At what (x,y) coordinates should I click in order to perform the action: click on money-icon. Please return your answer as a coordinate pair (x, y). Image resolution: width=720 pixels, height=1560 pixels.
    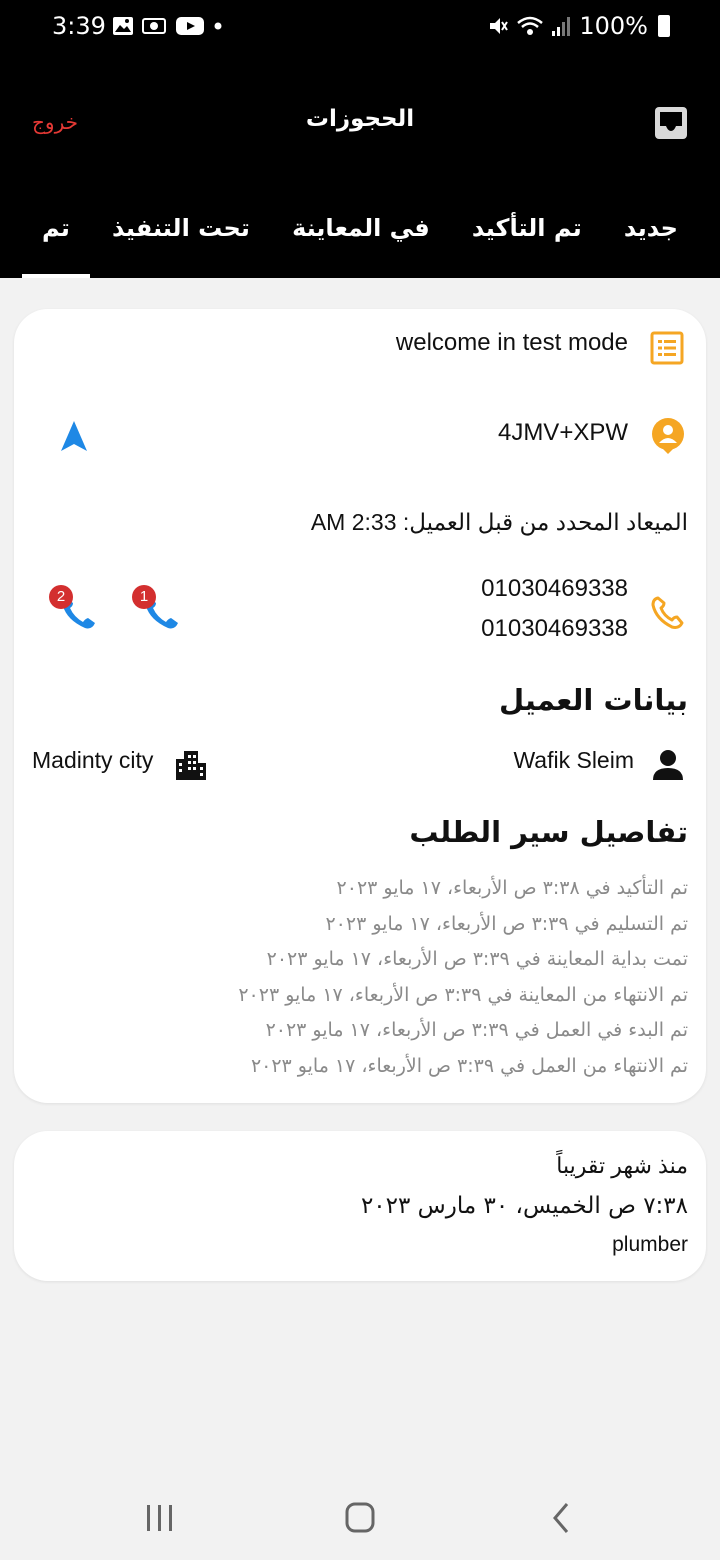
    Looking at the image, I should click on (154, 26).